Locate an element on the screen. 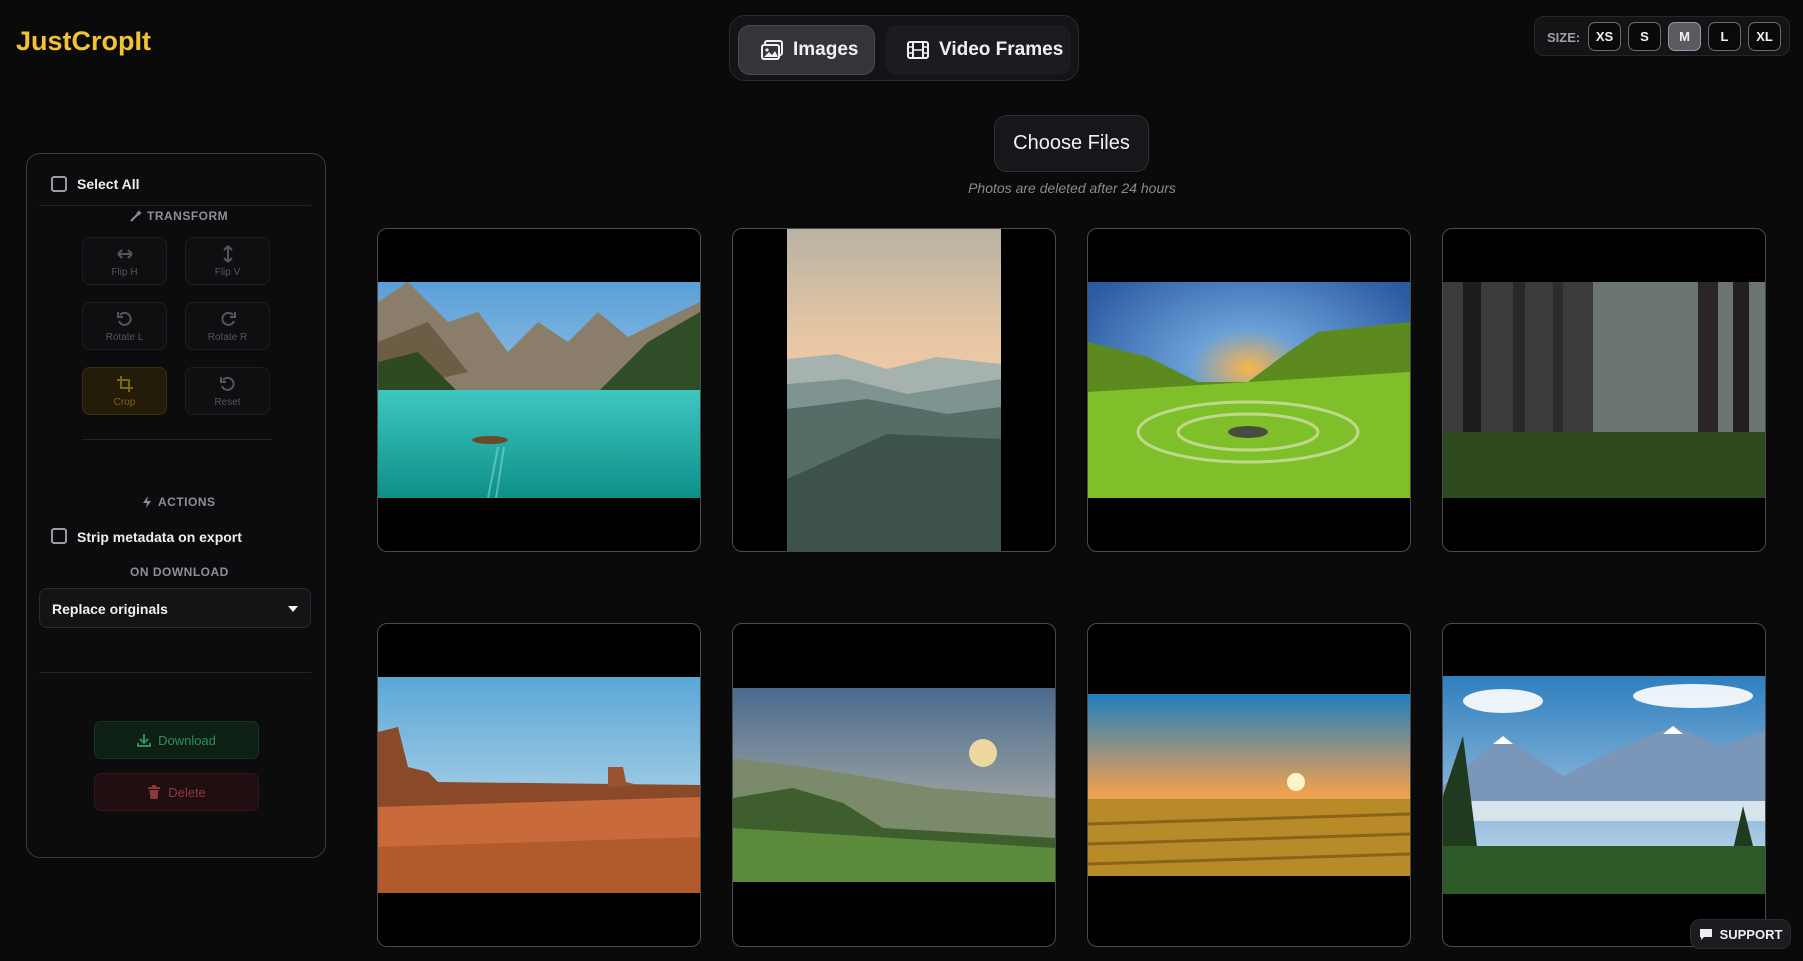  actions-title: ACTIONS is located at coordinates (178, 502).